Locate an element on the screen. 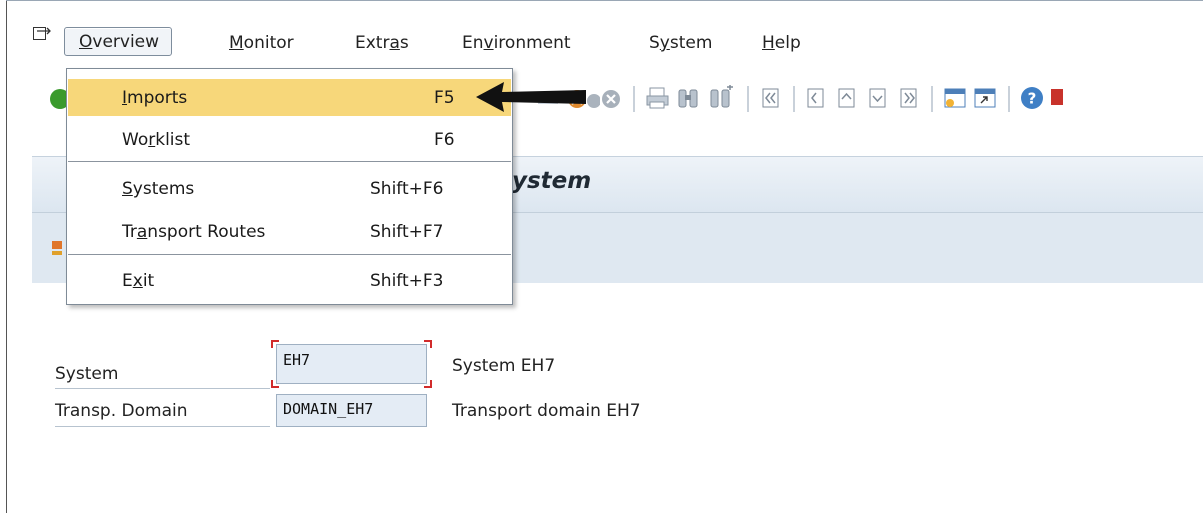  last-page-icon is located at coordinates (909, 98).